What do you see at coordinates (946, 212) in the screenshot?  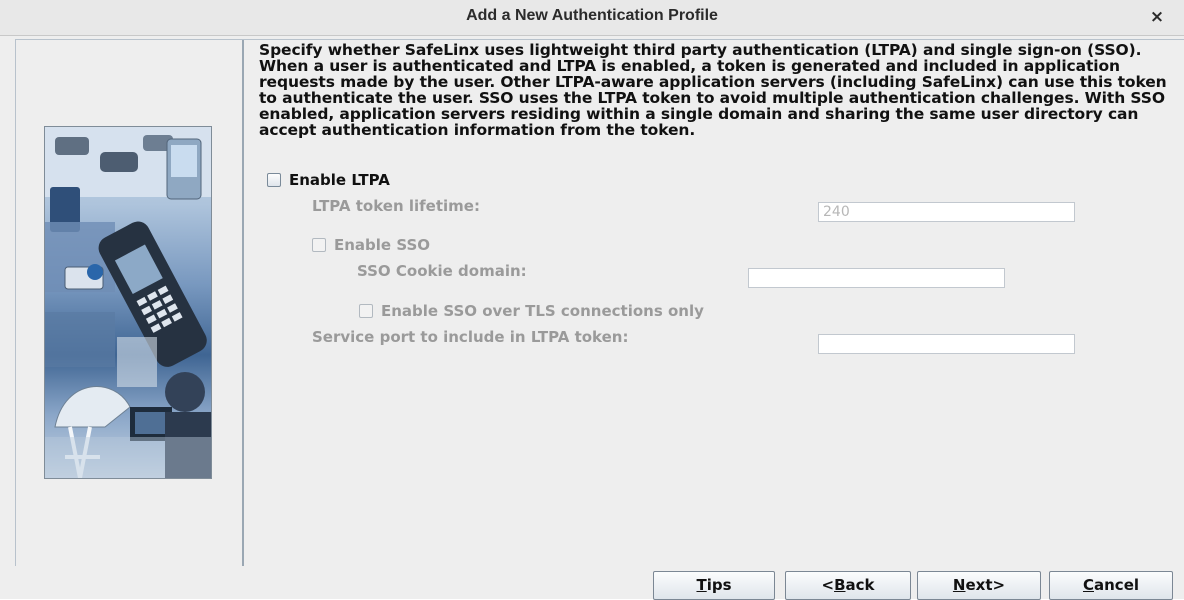 I see `ltpa-lifetime-input: 240` at bounding box center [946, 212].